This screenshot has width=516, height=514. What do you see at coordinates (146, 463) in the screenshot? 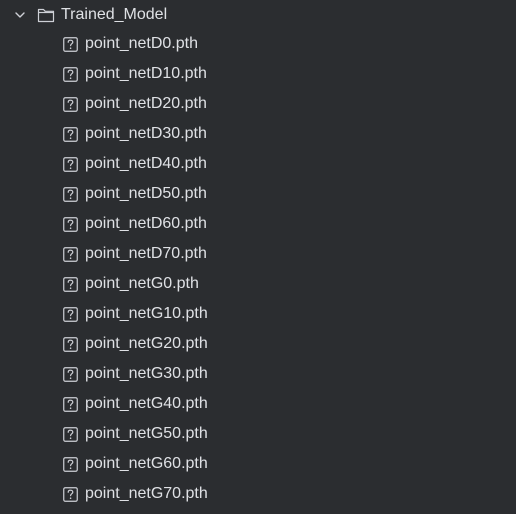
I see `file-label: point_netG60.pth` at bounding box center [146, 463].